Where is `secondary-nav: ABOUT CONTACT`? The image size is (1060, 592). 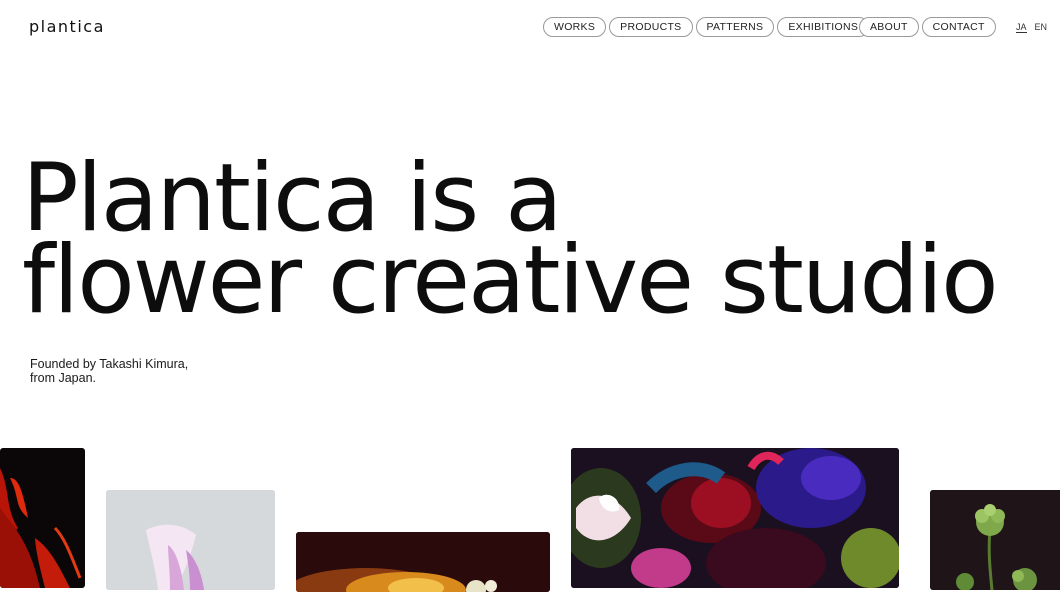
secondary-nav: ABOUT CONTACT is located at coordinates (927, 27).